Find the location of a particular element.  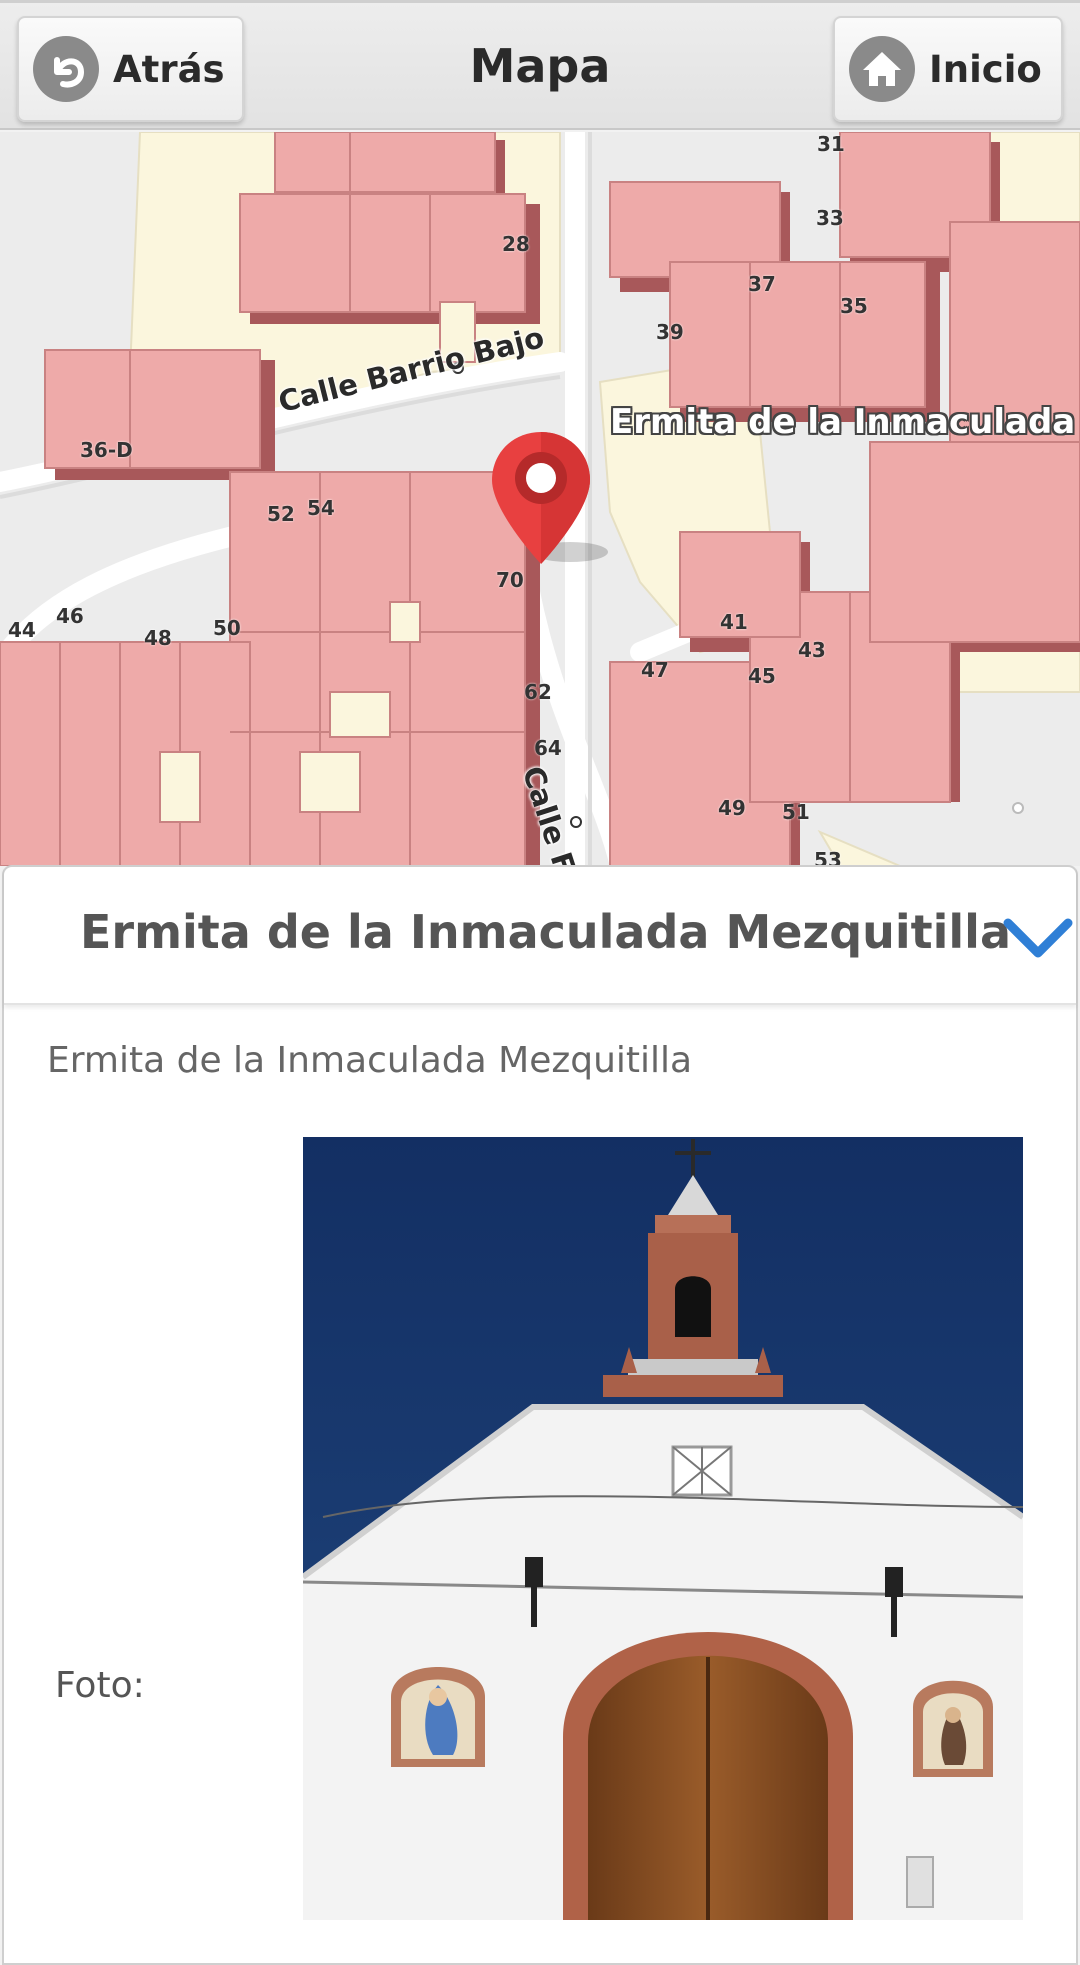

house-number: 41 is located at coordinates (734, 622).